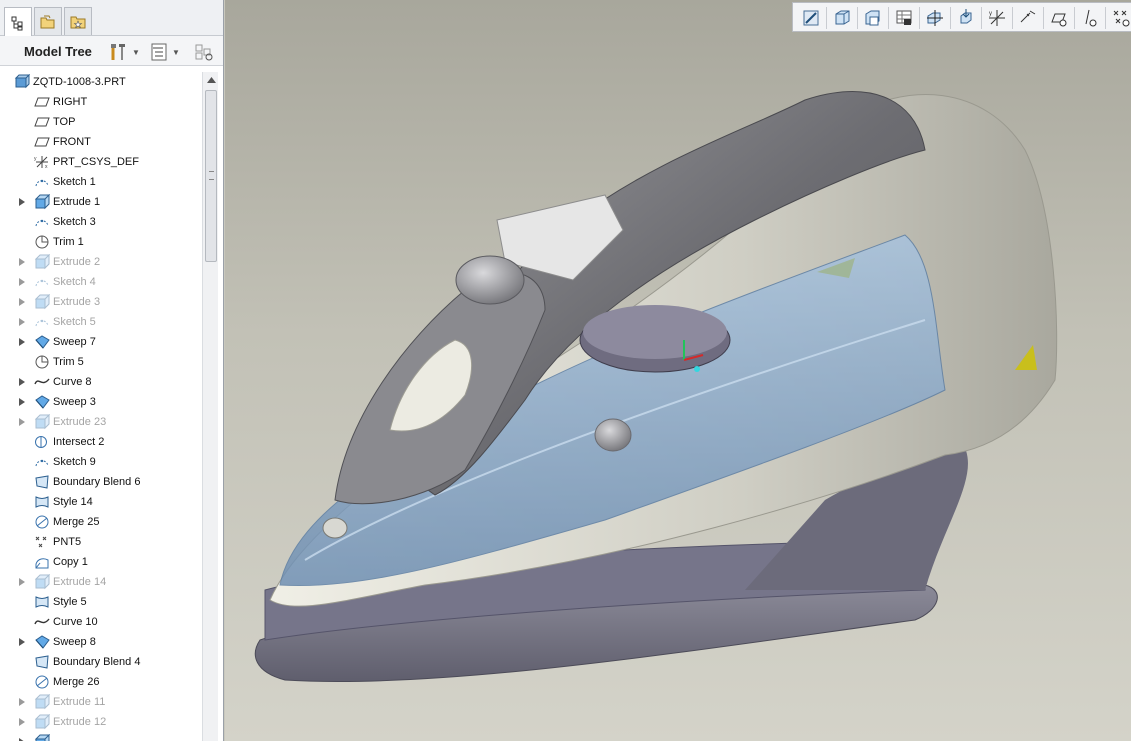  Describe the element at coordinates (211, 80) in the screenshot. I see `scroll-up-button` at that location.